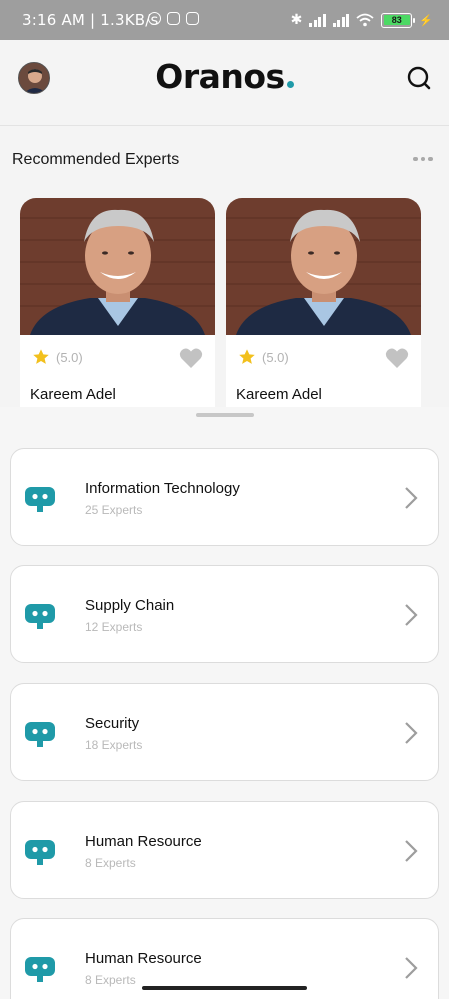 The width and height of the screenshot is (449, 999). What do you see at coordinates (224, 850) in the screenshot?
I see `category-item: Human Resource 8 Experts` at bounding box center [224, 850].